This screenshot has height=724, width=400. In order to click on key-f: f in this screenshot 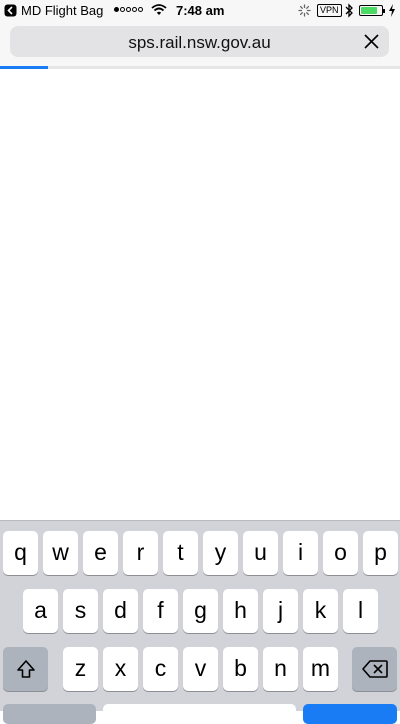, I will do `click(160, 611)`.